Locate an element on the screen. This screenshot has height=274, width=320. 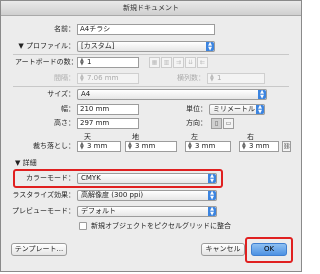
ok-button: OK is located at coordinates (269, 249).